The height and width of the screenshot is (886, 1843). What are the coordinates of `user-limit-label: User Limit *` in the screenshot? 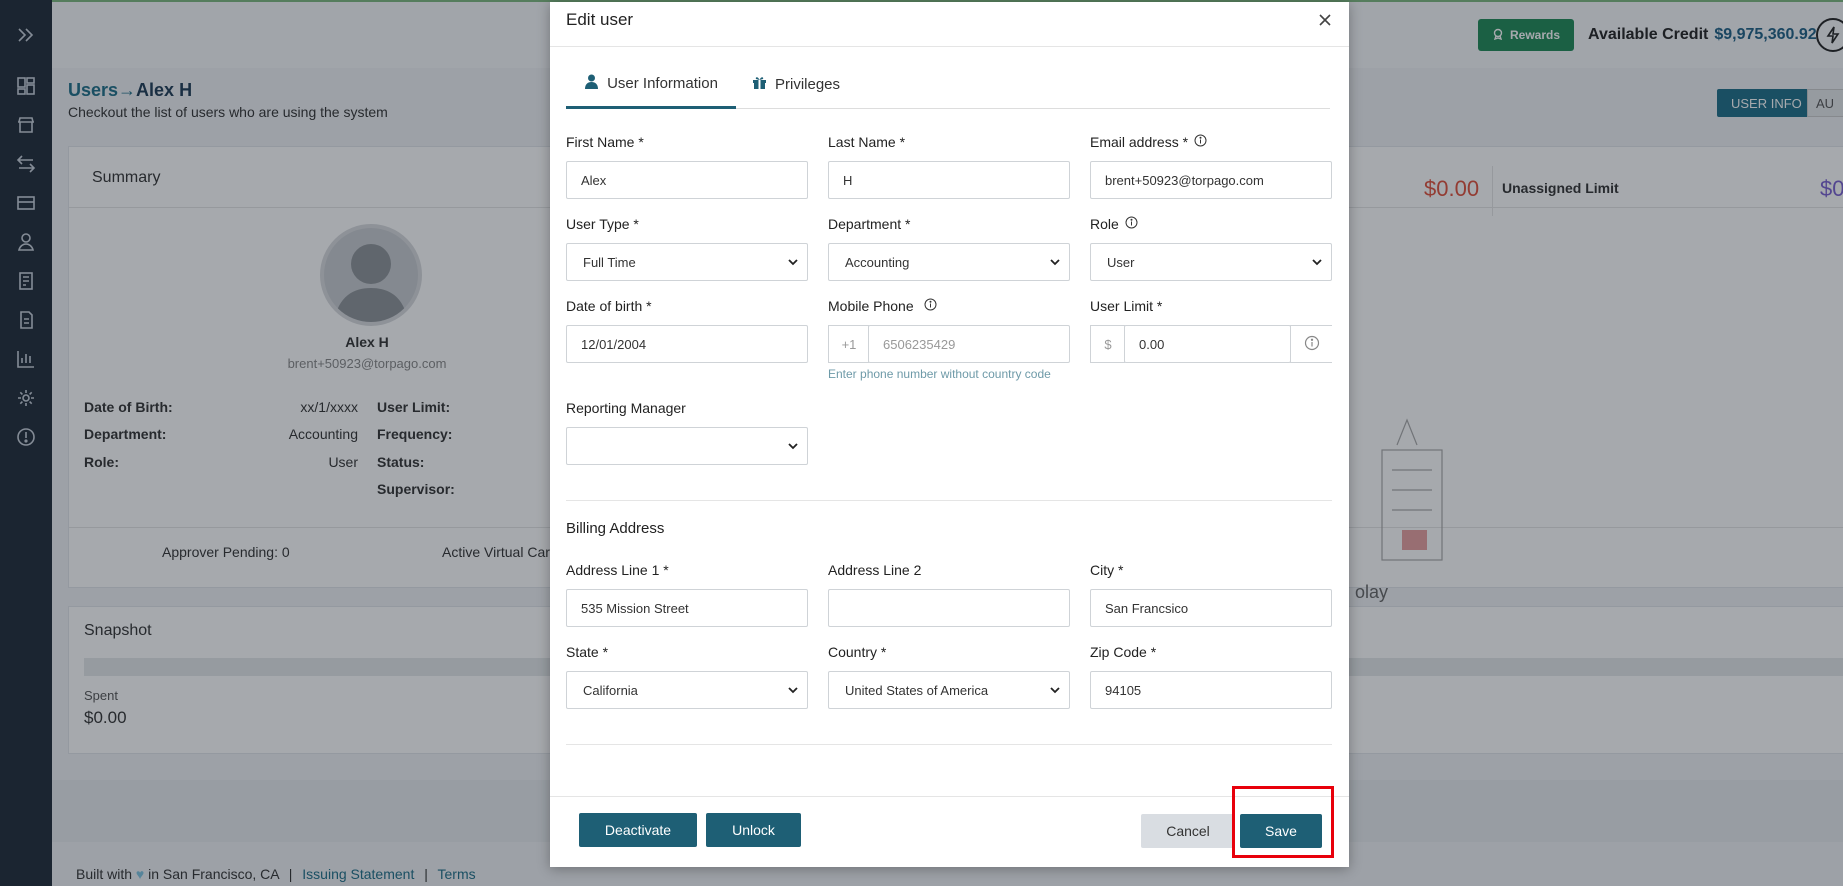 It's located at (1126, 306).